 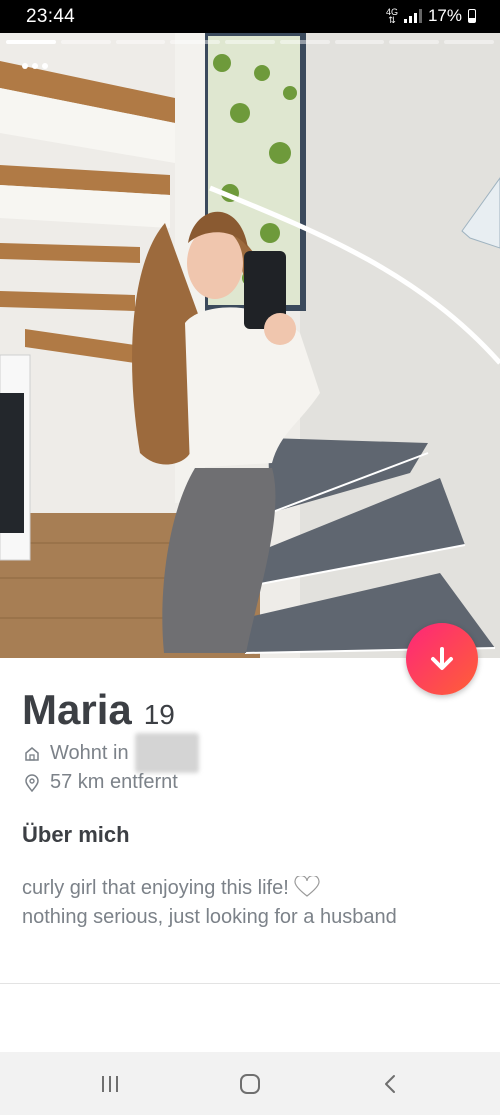 I want to click on distance-text: 57 km entfernt, so click(x=114, y=782).